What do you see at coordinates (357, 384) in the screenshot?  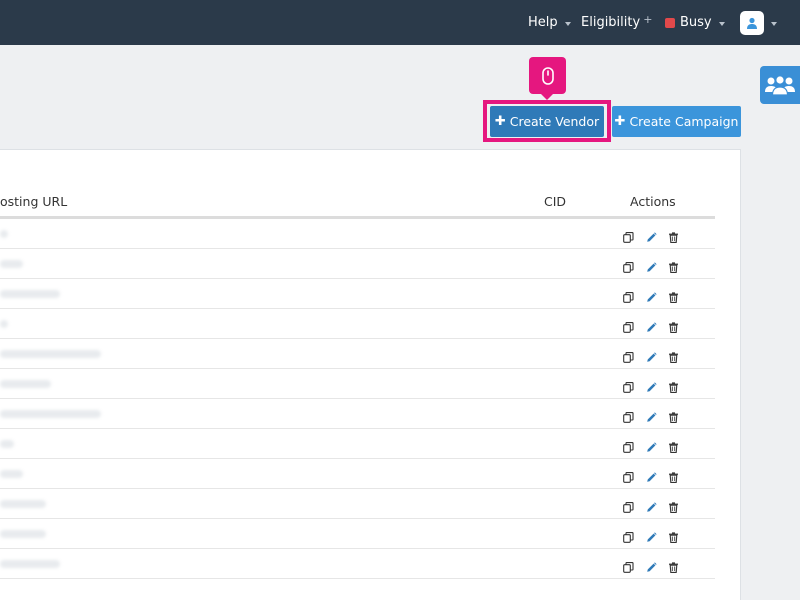 I see `table-row: testdellall` at bounding box center [357, 384].